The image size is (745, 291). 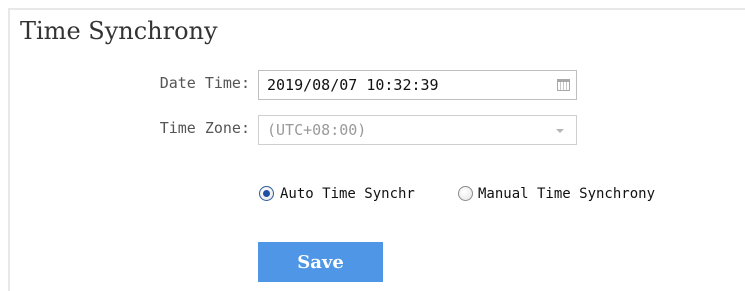 I want to click on auto-sync-radio, so click(x=266, y=193).